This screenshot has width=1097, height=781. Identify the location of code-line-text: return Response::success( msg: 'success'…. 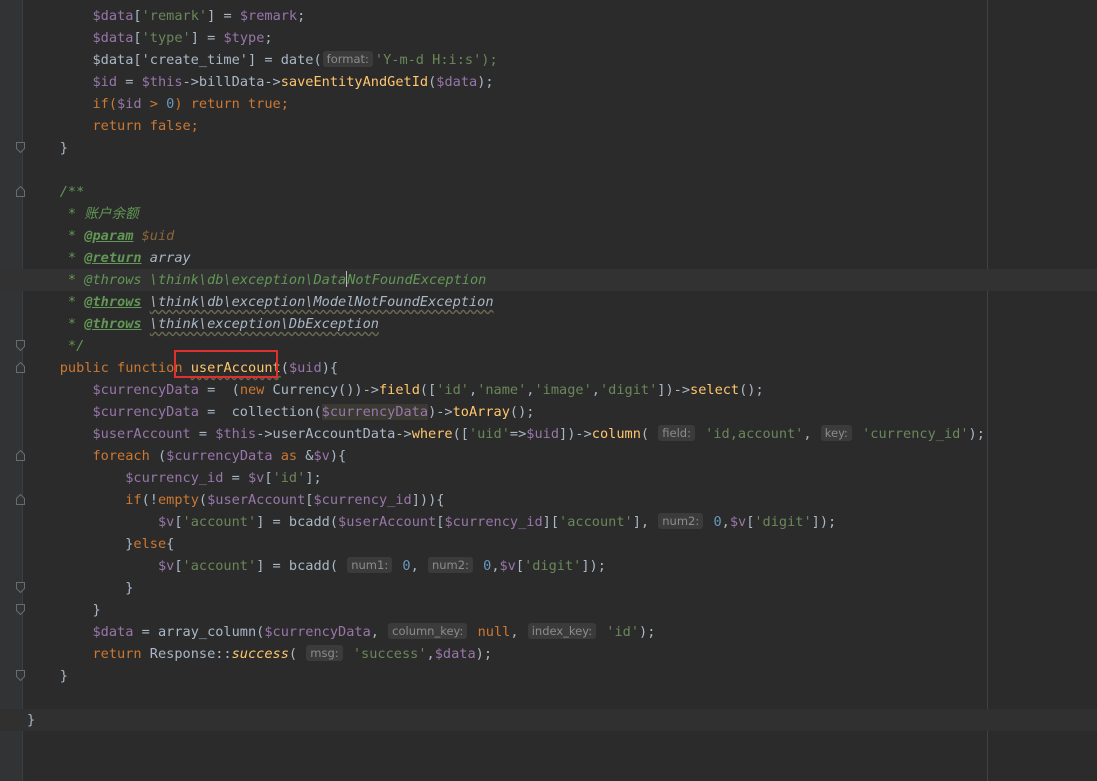
(292, 653).